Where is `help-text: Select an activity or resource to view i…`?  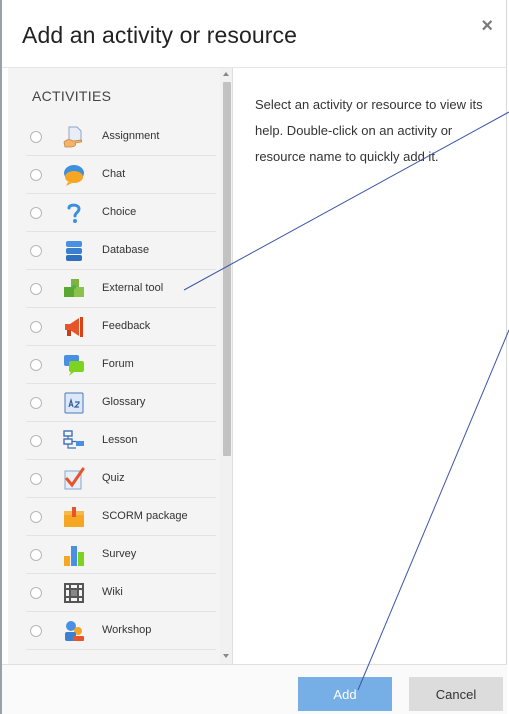
help-text: Select an activity or resource to view i… is located at coordinates (369, 130).